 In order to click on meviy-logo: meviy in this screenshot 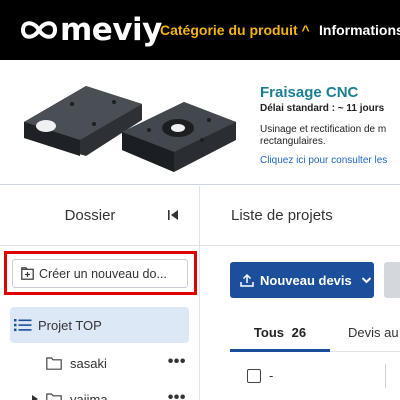, I will do `click(91, 30)`.